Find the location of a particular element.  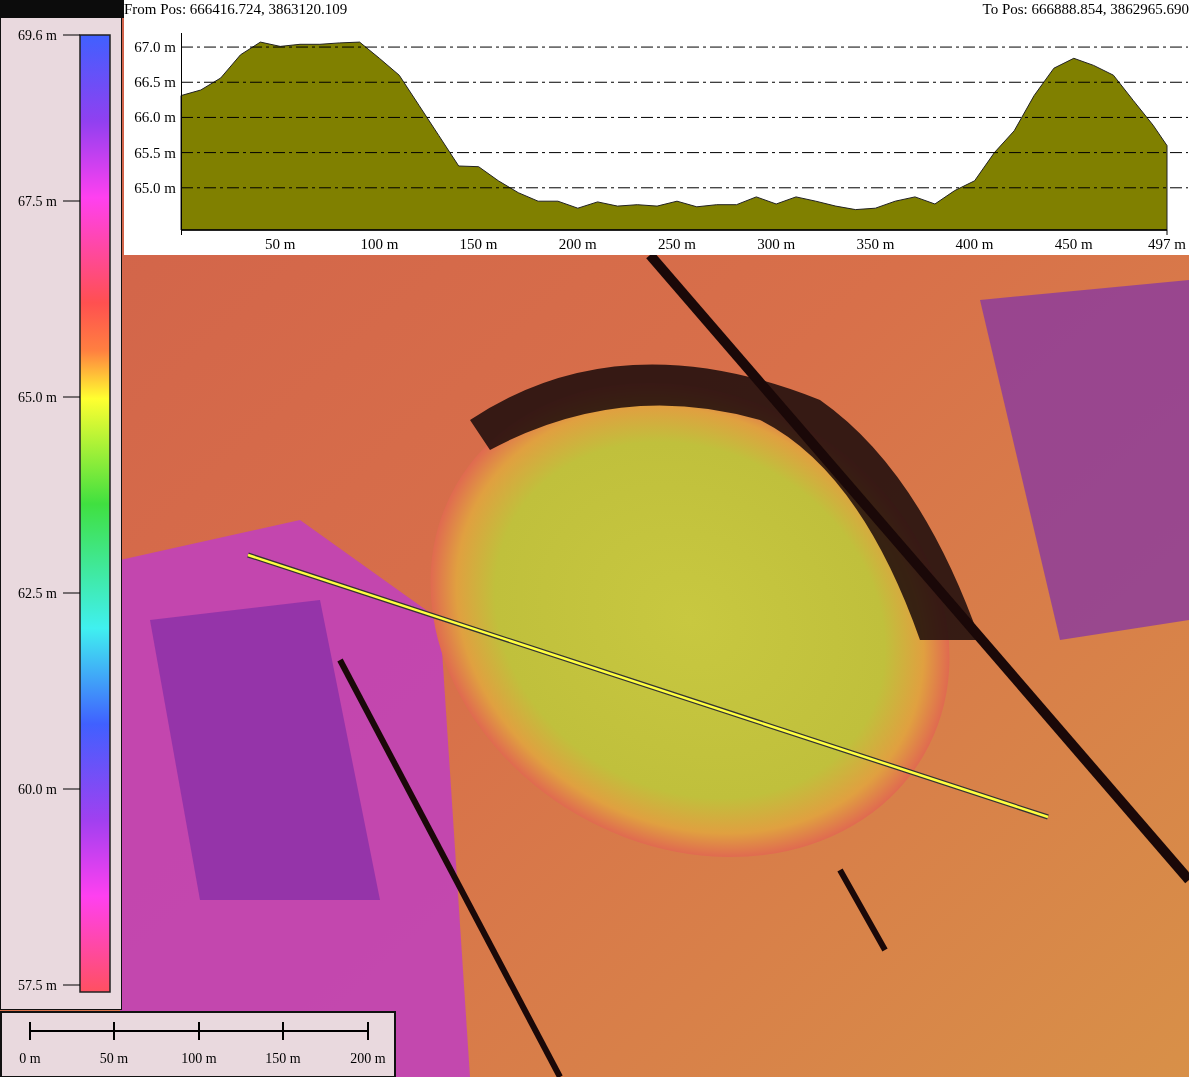

scale-label: 100 m is located at coordinates (199, 1058).